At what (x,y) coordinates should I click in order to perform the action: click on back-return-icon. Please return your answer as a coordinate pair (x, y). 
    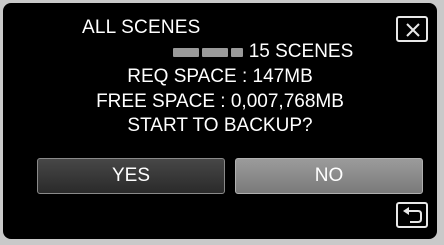
    Looking at the image, I should click on (412, 215).